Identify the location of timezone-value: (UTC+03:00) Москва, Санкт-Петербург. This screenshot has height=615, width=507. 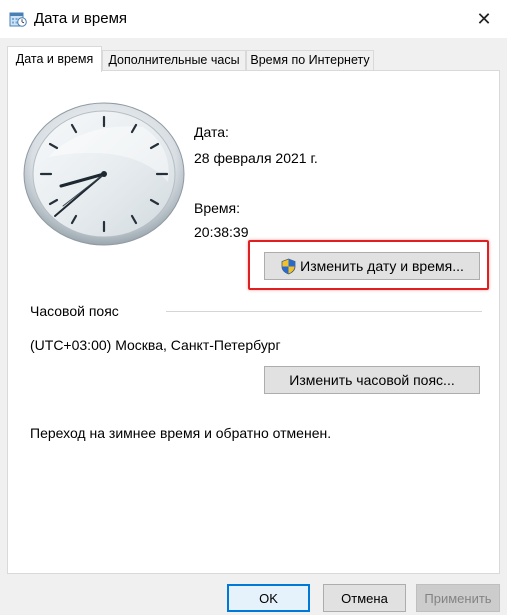
(155, 345).